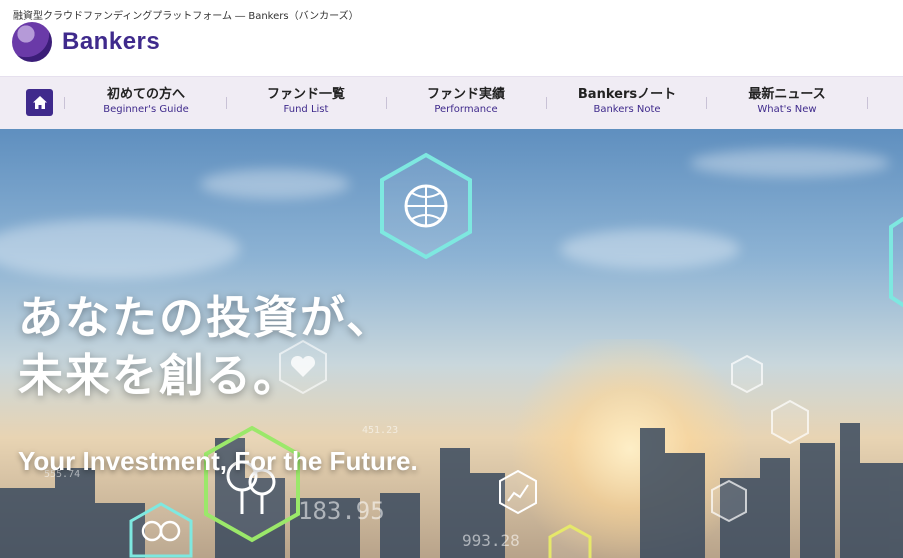  Describe the element at coordinates (729, 501) in the screenshot. I see `document-hex-icon` at that location.